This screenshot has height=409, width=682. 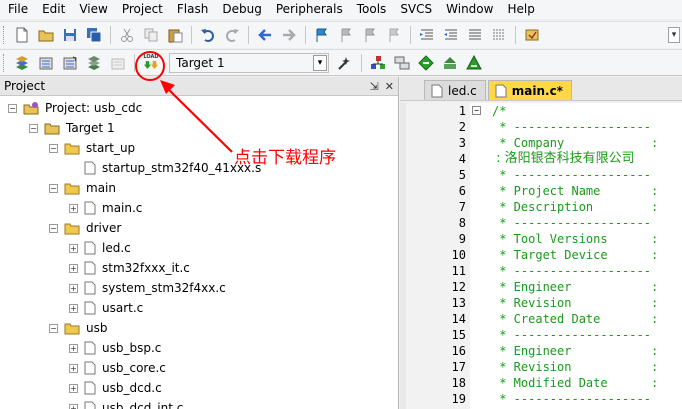 I want to click on tree-item: + usb_dcd_int.c, so click(x=126, y=403).